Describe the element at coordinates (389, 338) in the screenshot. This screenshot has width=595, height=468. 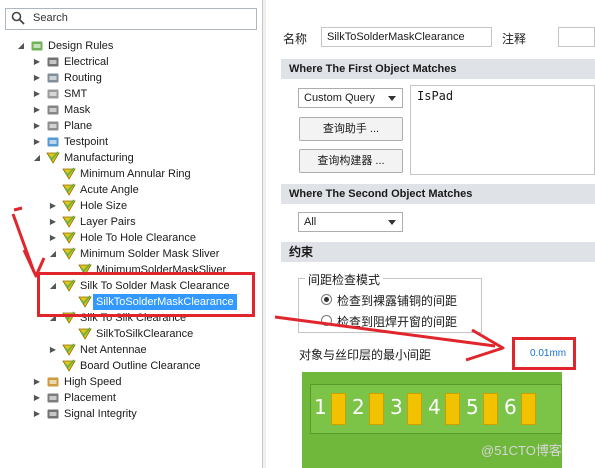
I see `arrow-to-value` at that location.